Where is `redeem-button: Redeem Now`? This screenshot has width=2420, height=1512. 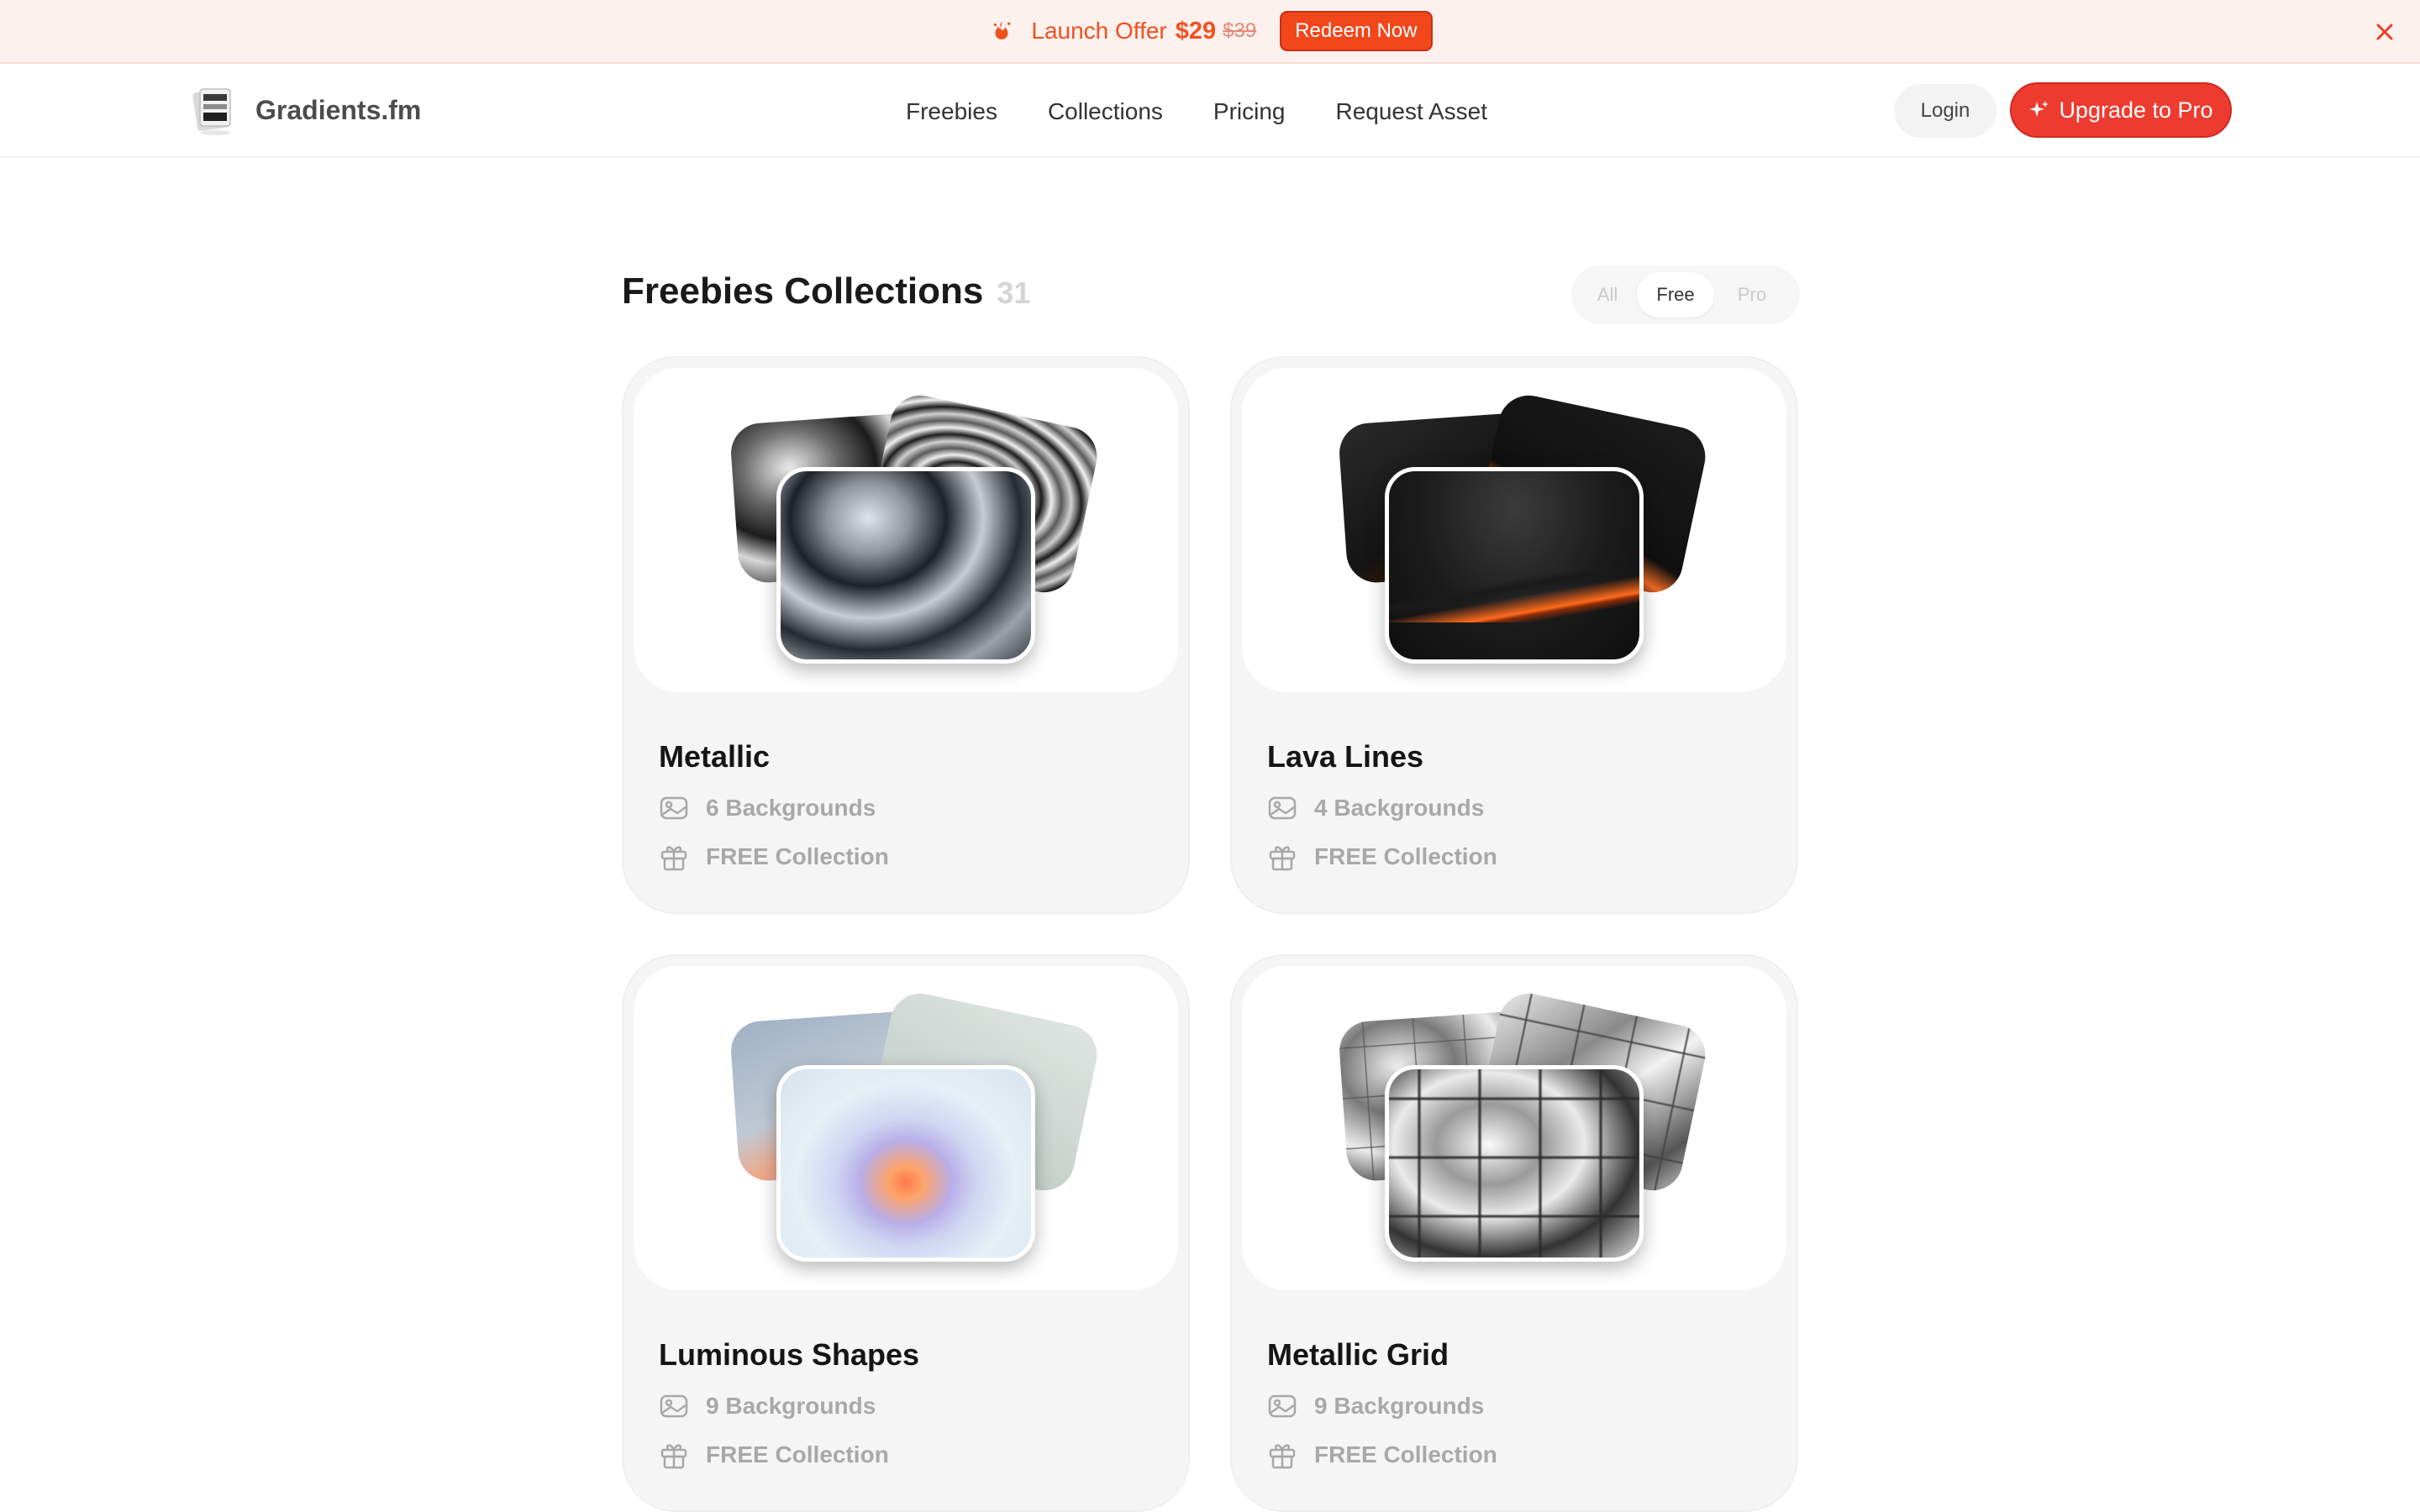 redeem-button: Redeem Now is located at coordinates (1356, 31).